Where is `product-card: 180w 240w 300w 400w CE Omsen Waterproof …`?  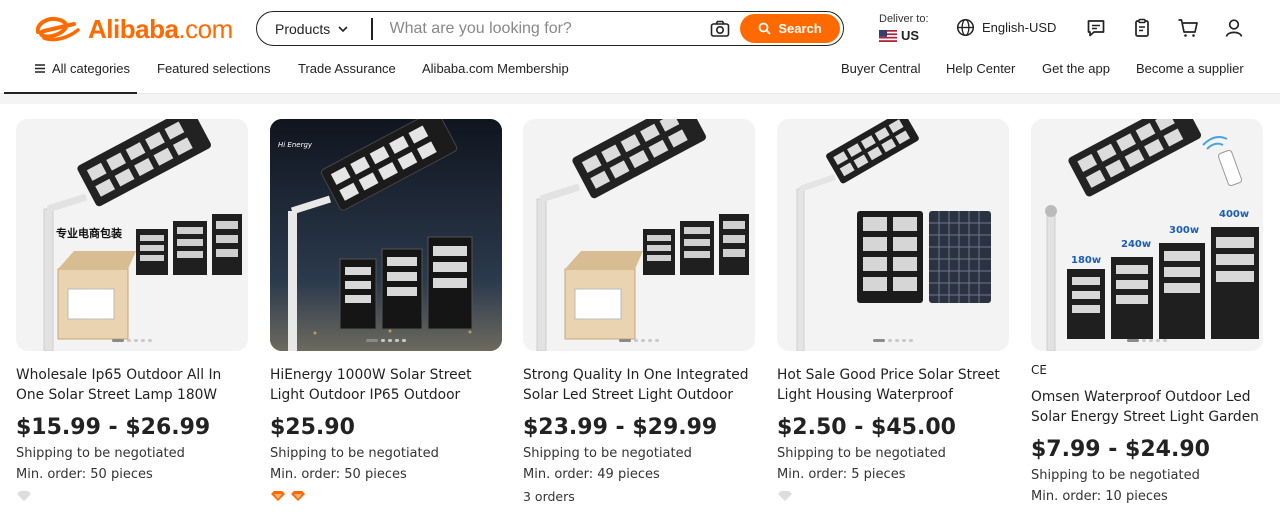
product-card: 180w 240w 300w 400w CE Omsen Waterproof … is located at coordinates (1147, 313).